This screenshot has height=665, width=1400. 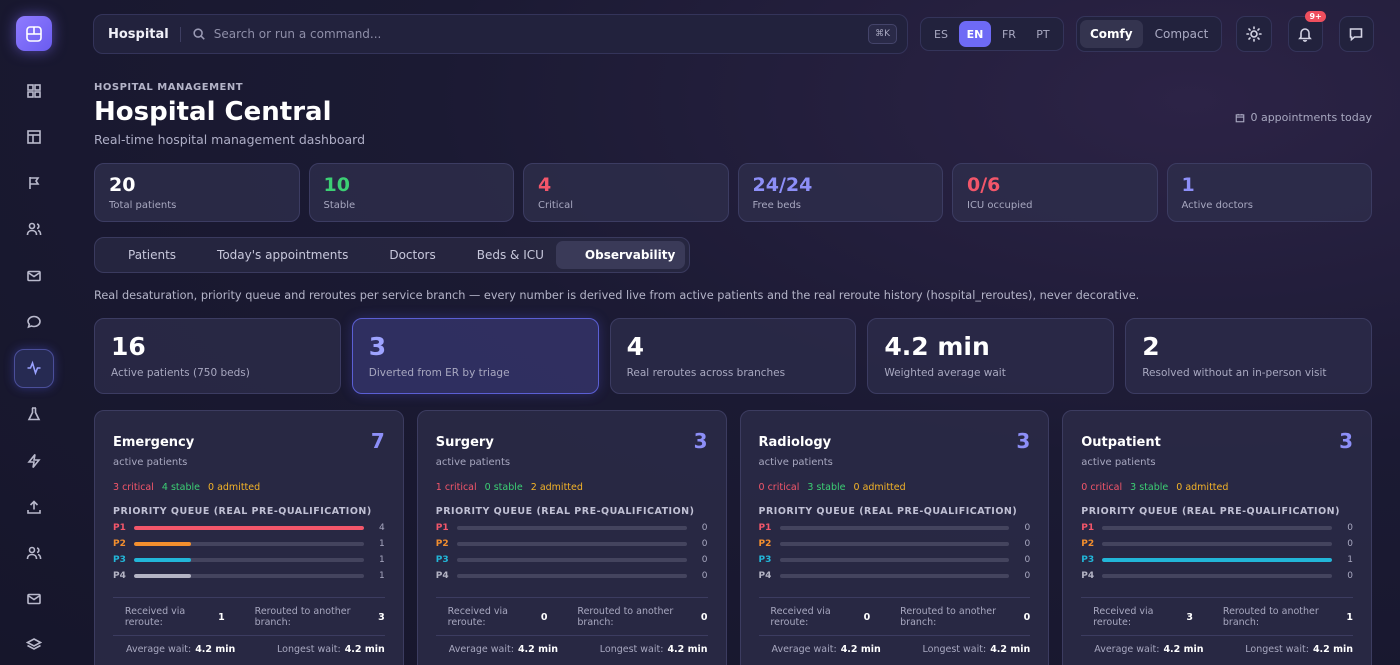 I want to click on stable-count: 4 stable, so click(x=181, y=487).